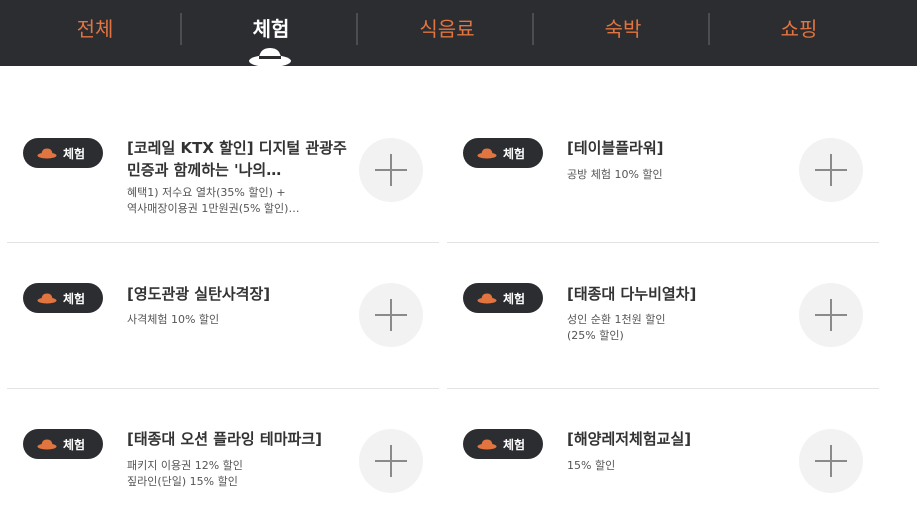 This screenshot has height=519, width=917. I want to click on tab-label: 전체, so click(95, 29).